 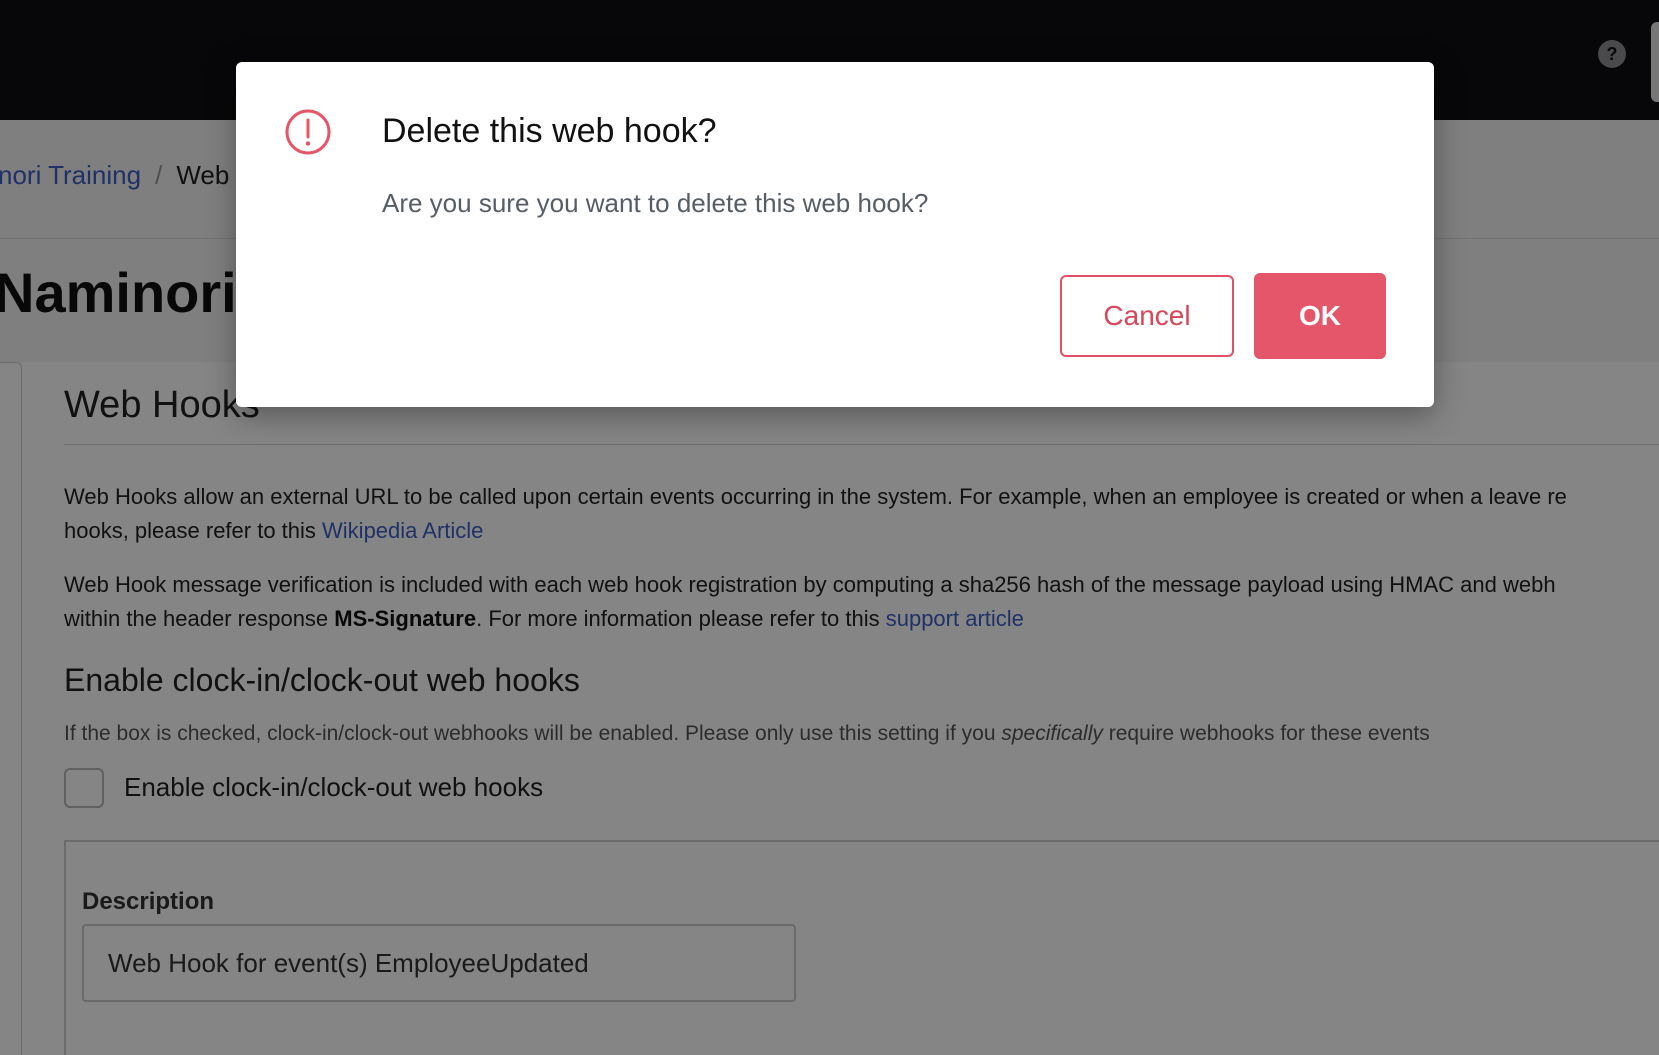 What do you see at coordinates (1147, 316) in the screenshot?
I see `cancel-button: Cancel` at bounding box center [1147, 316].